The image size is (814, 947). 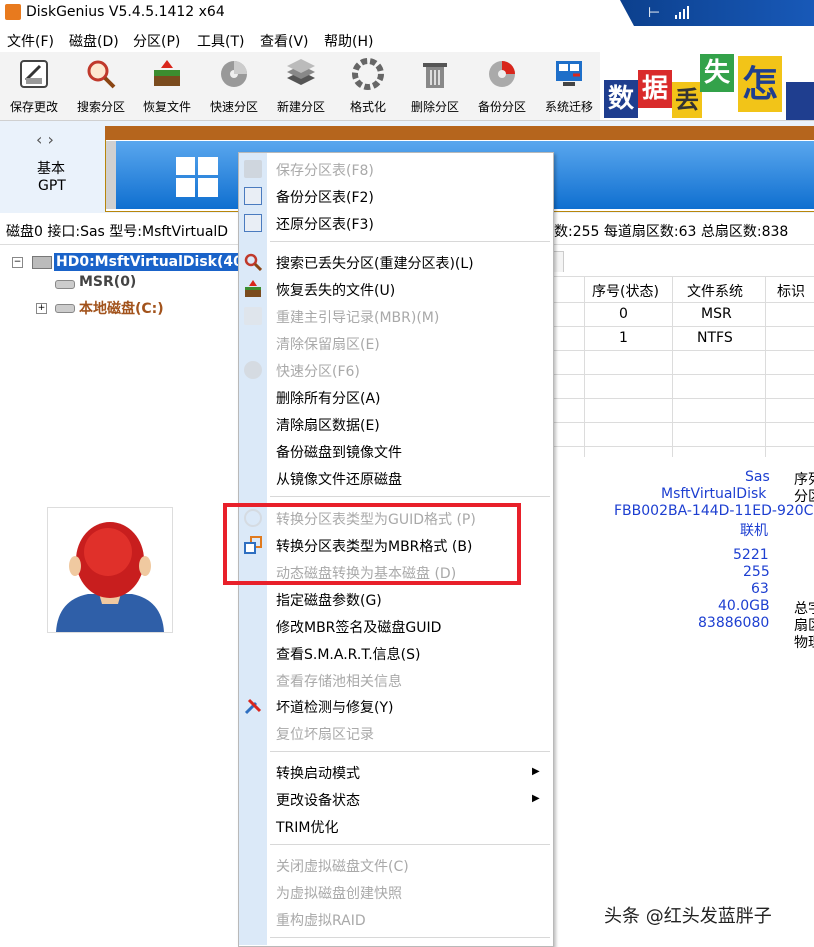 I want to click on format-button: 格式化, so click(x=368, y=85).